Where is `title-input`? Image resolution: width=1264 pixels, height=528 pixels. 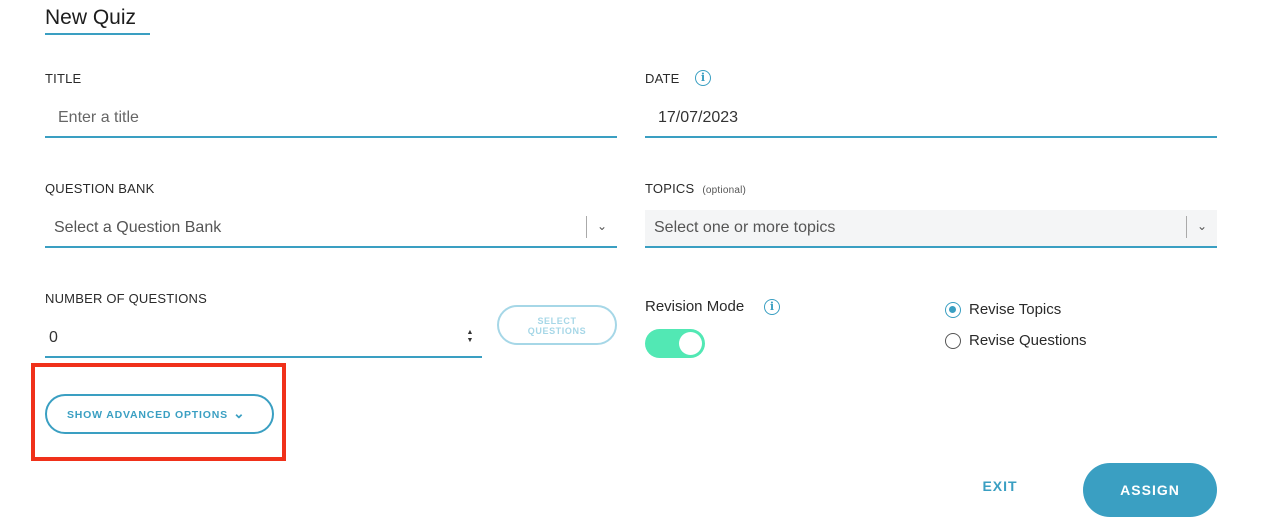
title-input is located at coordinates (337, 118).